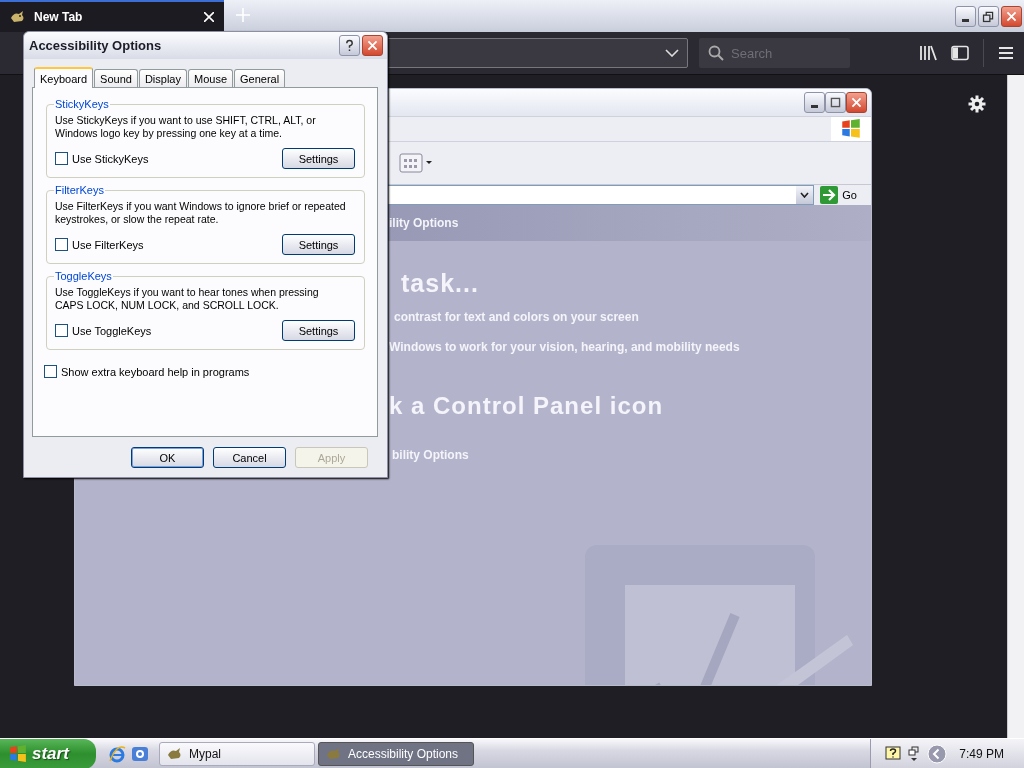  Describe the element at coordinates (201, 213) in the screenshot. I see `group-description: Use FilterKeys if you want Windows to ignore brief or repeated keystrokes, or slow the repeat rate.` at that location.